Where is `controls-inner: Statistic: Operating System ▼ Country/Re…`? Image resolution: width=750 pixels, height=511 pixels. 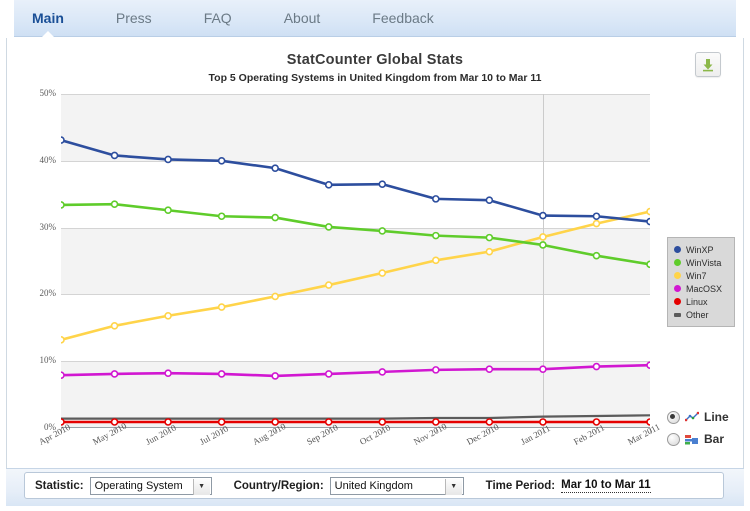
controls-inner: Statistic: Operating System ▼ Country/Re… is located at coordinates (374, 485).